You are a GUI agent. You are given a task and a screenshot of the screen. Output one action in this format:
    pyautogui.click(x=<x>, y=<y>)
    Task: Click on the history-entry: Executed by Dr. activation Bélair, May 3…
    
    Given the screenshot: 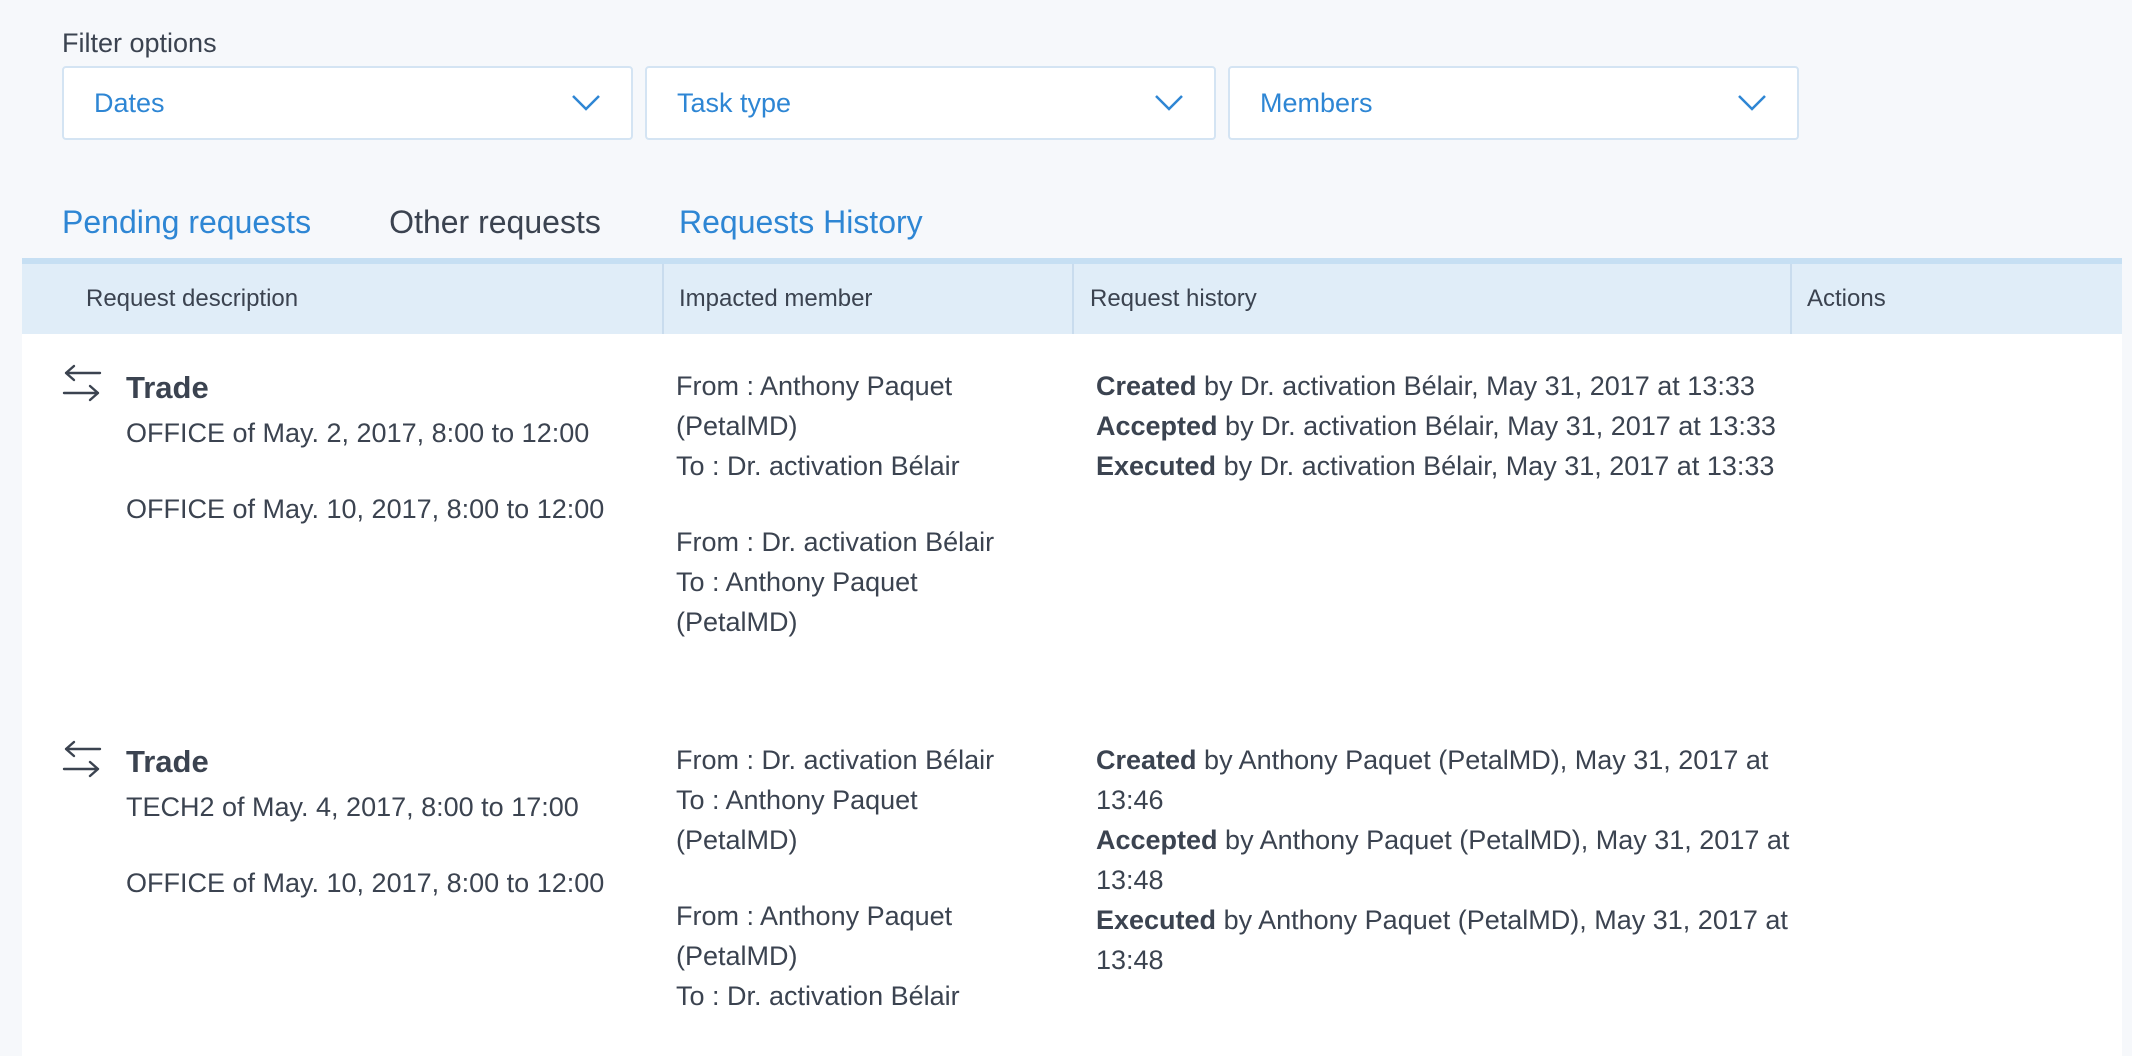 What is the action you would take?
    pyautogui.click(x=1456, y=466)
    